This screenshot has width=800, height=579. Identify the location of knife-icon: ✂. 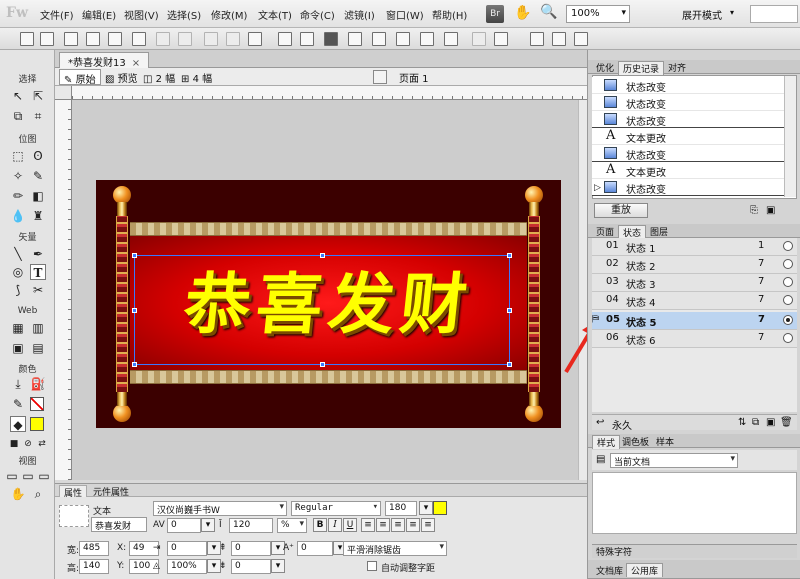
(38, 290).